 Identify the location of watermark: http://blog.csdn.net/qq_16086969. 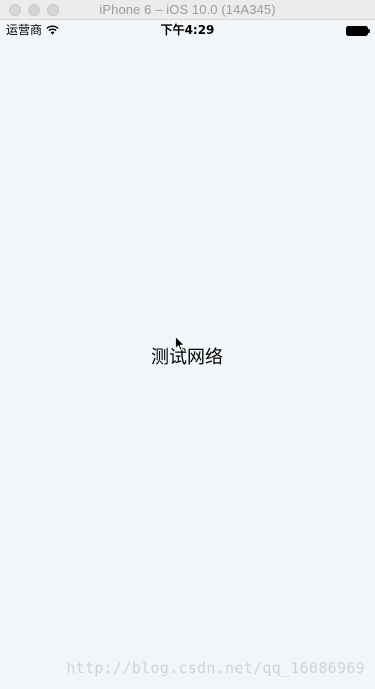
(215, 668).